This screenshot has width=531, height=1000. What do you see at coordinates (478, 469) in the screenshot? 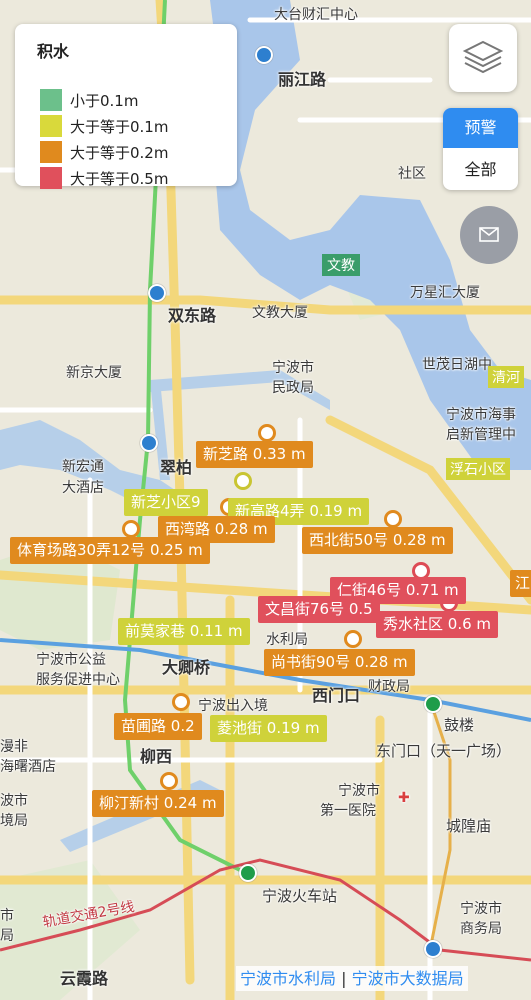
I see `poi-label: 浮石小区` at bounding box center [478, 469].